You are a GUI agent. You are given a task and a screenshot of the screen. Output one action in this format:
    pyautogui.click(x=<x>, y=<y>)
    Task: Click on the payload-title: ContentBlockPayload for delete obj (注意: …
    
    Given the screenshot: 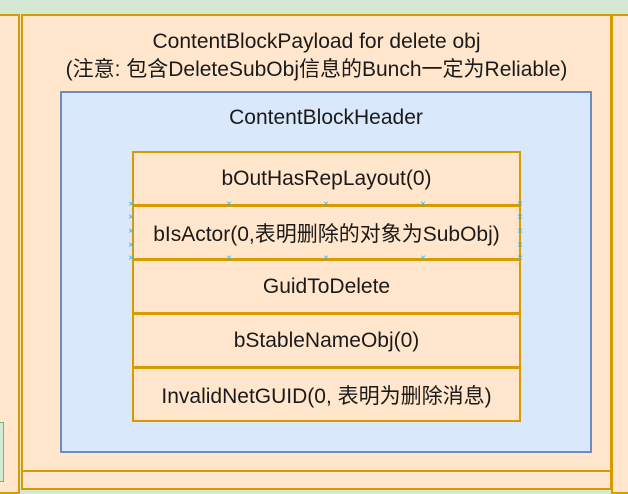 What is the action you would take?
    pyautogui.click(x=316, y=56)
    